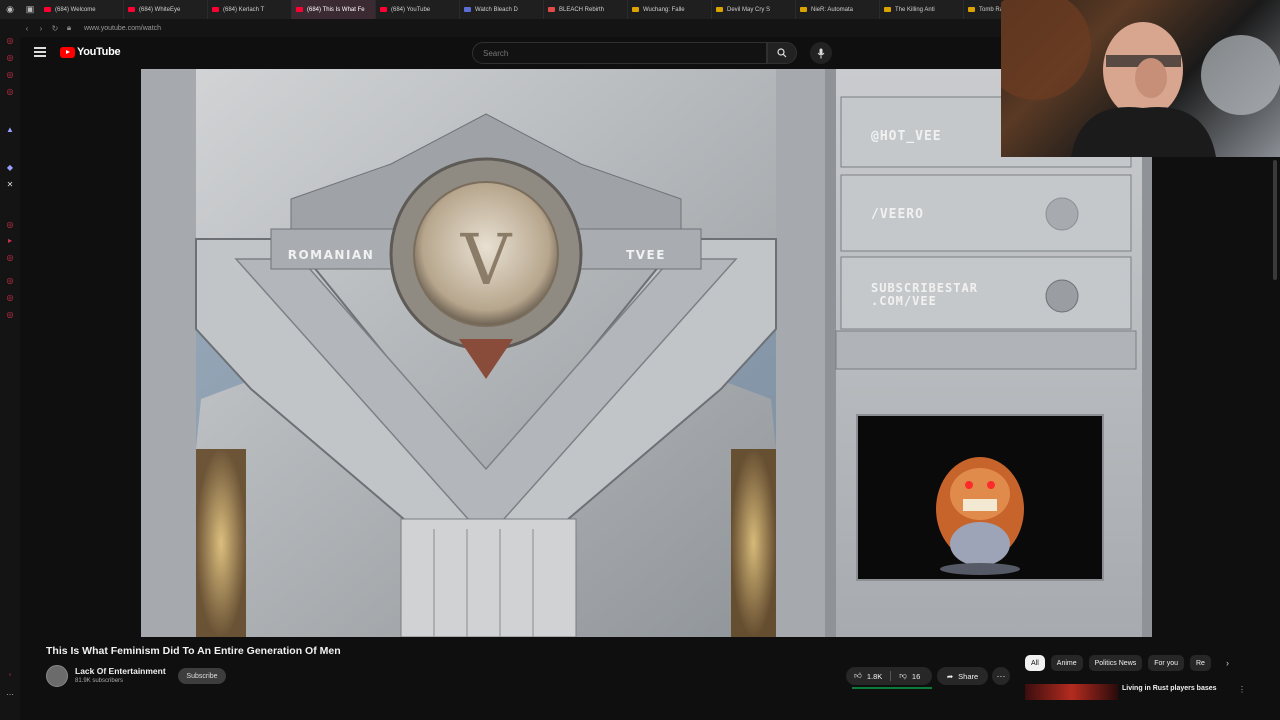 Image resolution: width=1280 pixels, height=720 pixels. What do you see at coordinates (897, 214) in the screenshot?
I see `twitter-handle-text: /VEERO` at bounding box center [897, 214].